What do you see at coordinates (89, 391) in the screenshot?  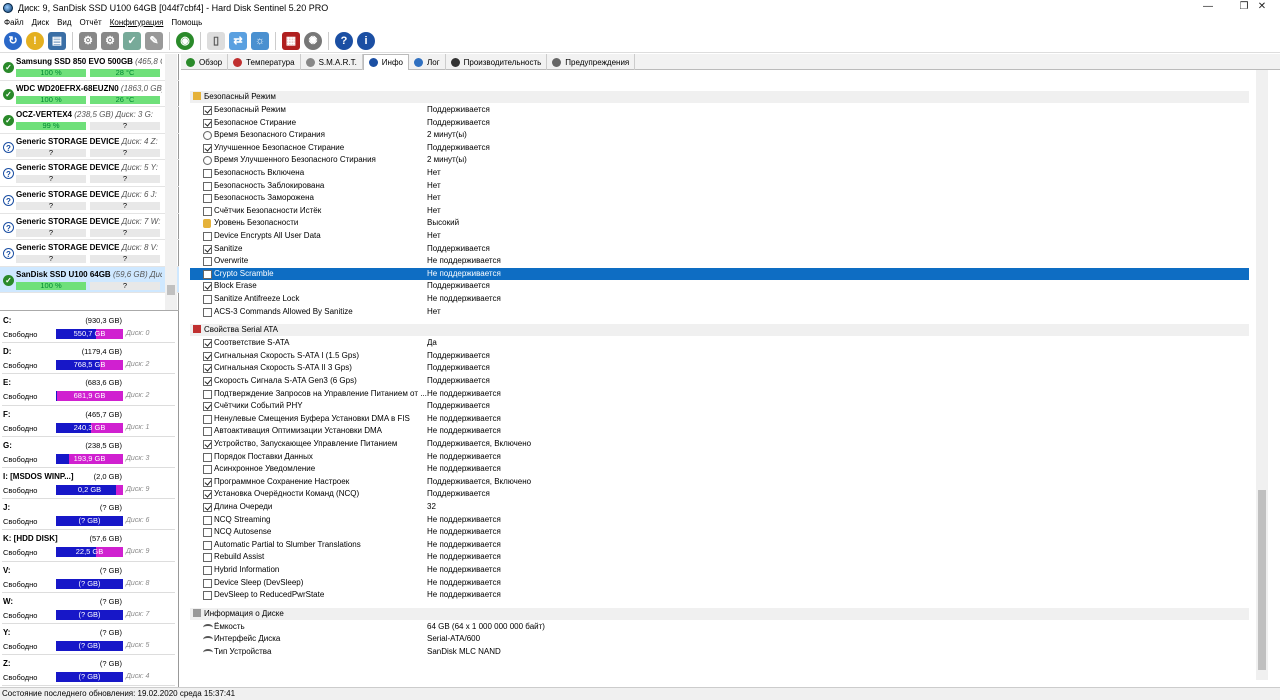 I see `volume-item: E: (683,6 GB) Свободно 681,9 GB Диск: 2` at bounding box center [89, 391].